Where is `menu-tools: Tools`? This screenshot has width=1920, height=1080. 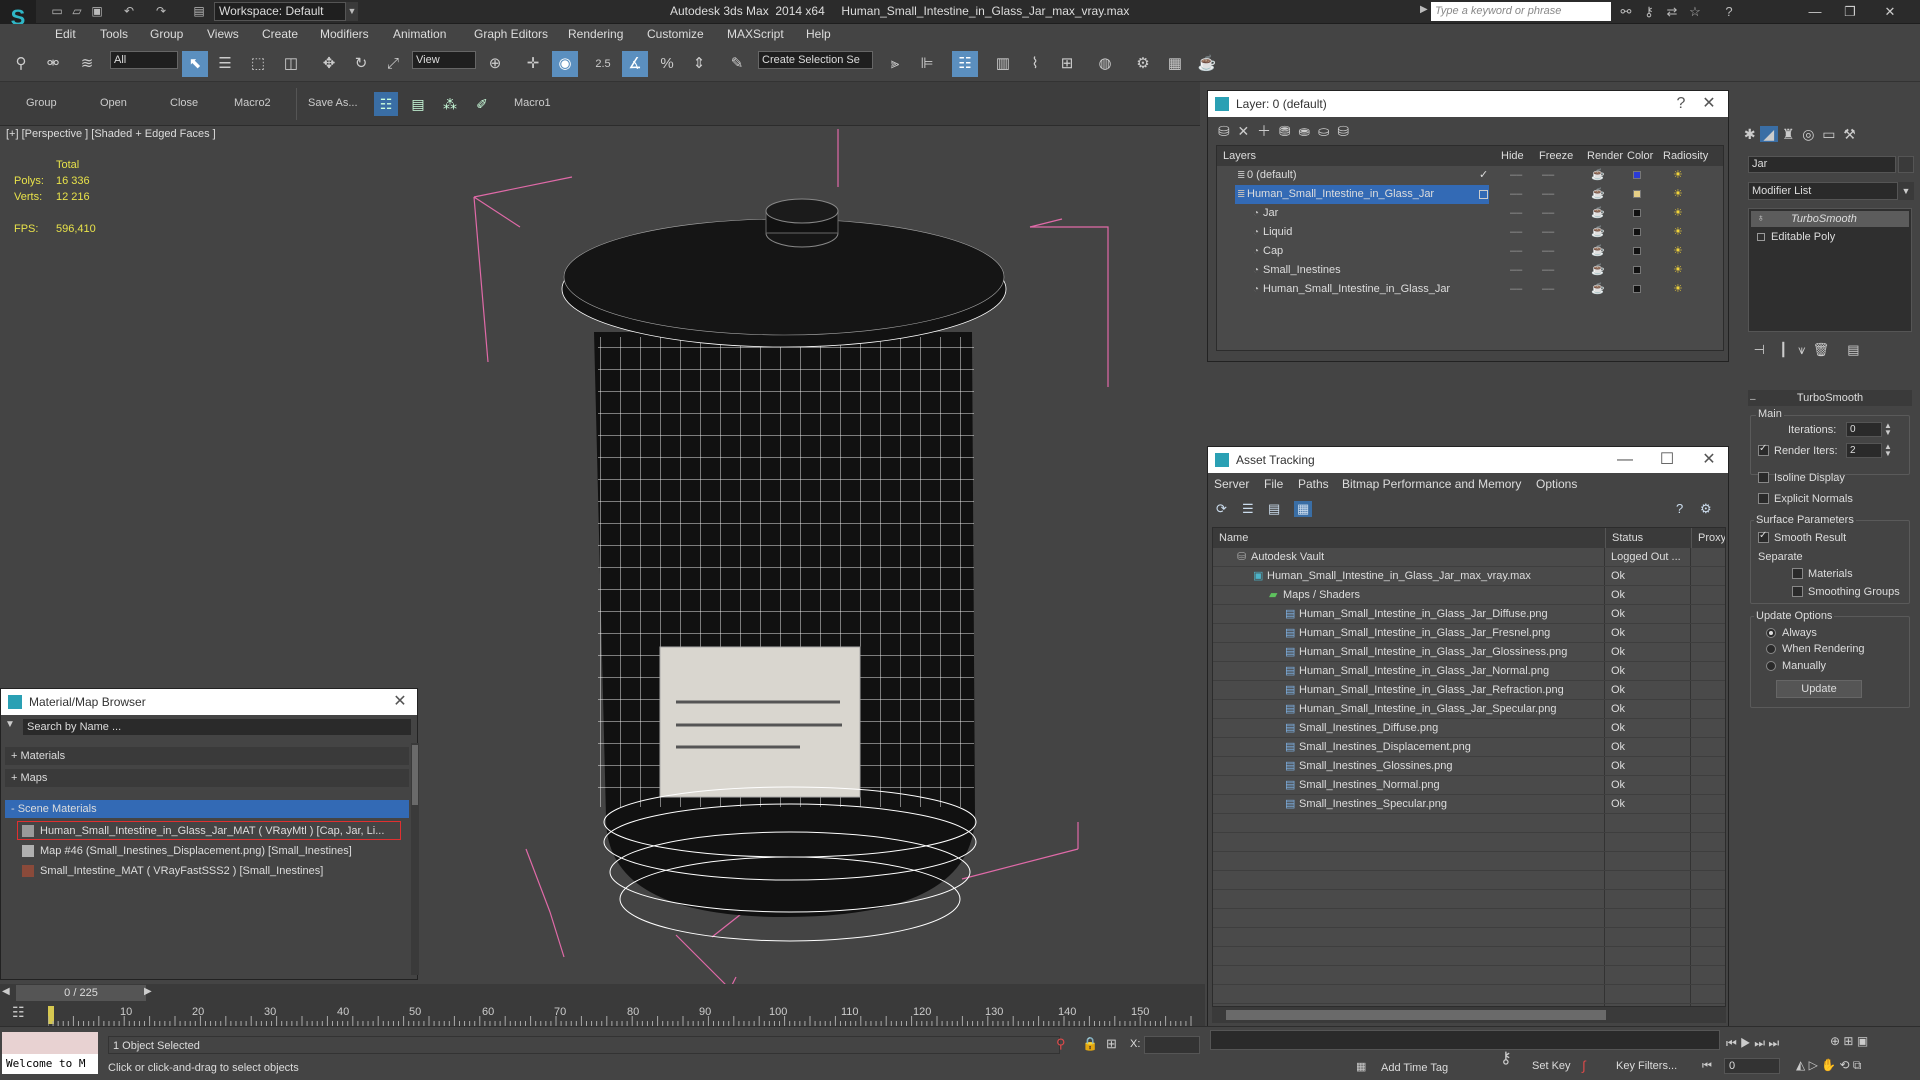 menu-tools: Tools is located at coordinates (114, 34).